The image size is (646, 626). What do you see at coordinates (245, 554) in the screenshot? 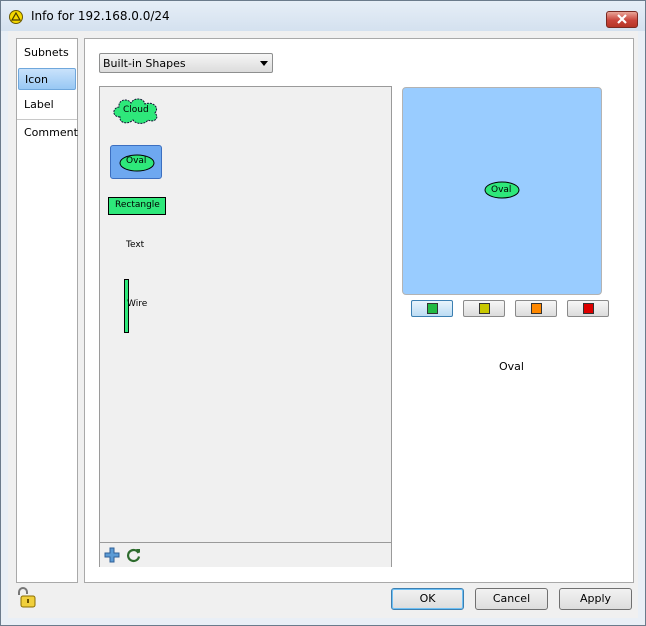
I see `shape-list-toolbar` at bounding box center [245, 554].